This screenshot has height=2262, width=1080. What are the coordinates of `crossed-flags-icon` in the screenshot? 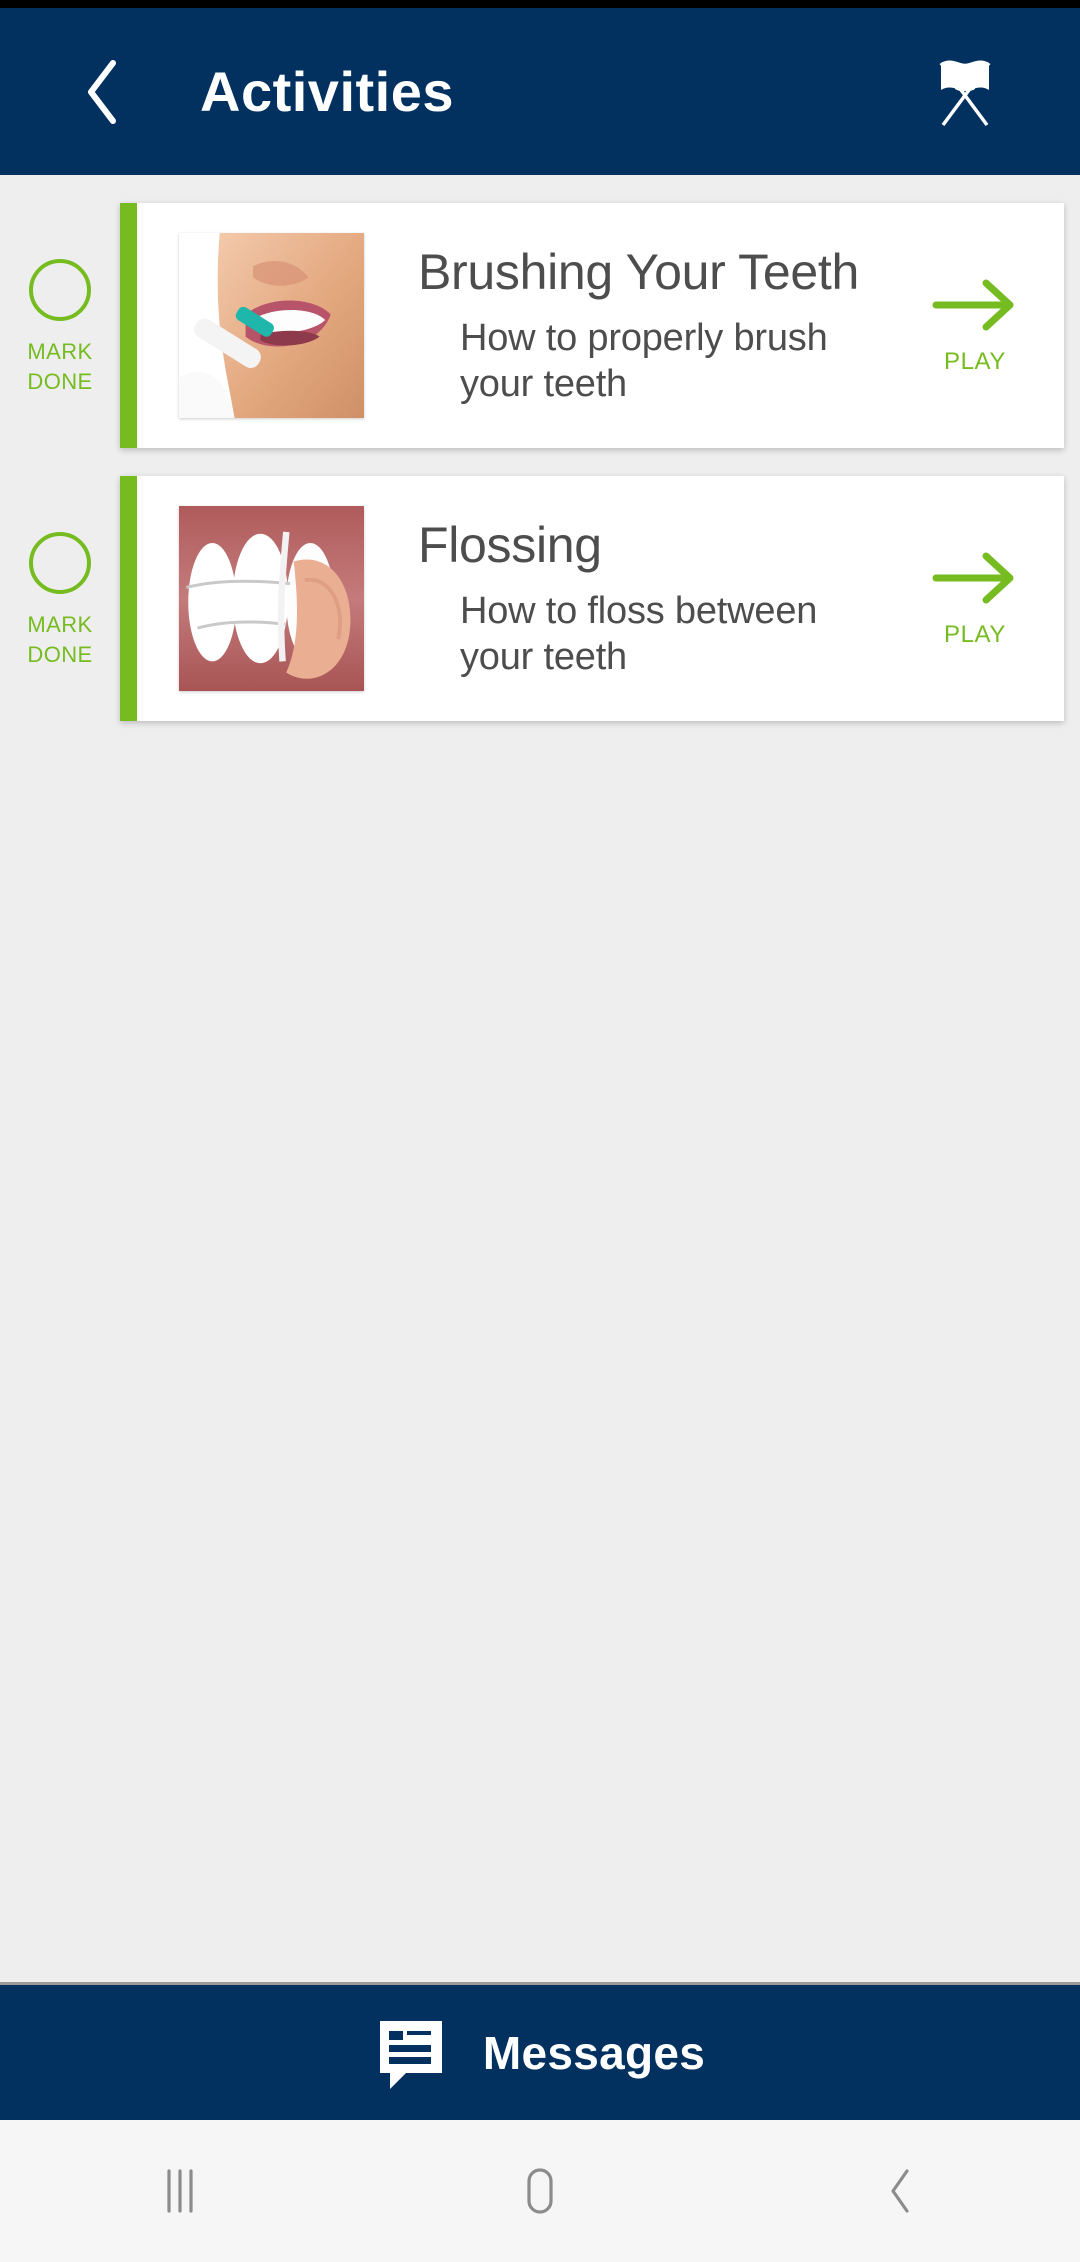 It's located at (965, 92).